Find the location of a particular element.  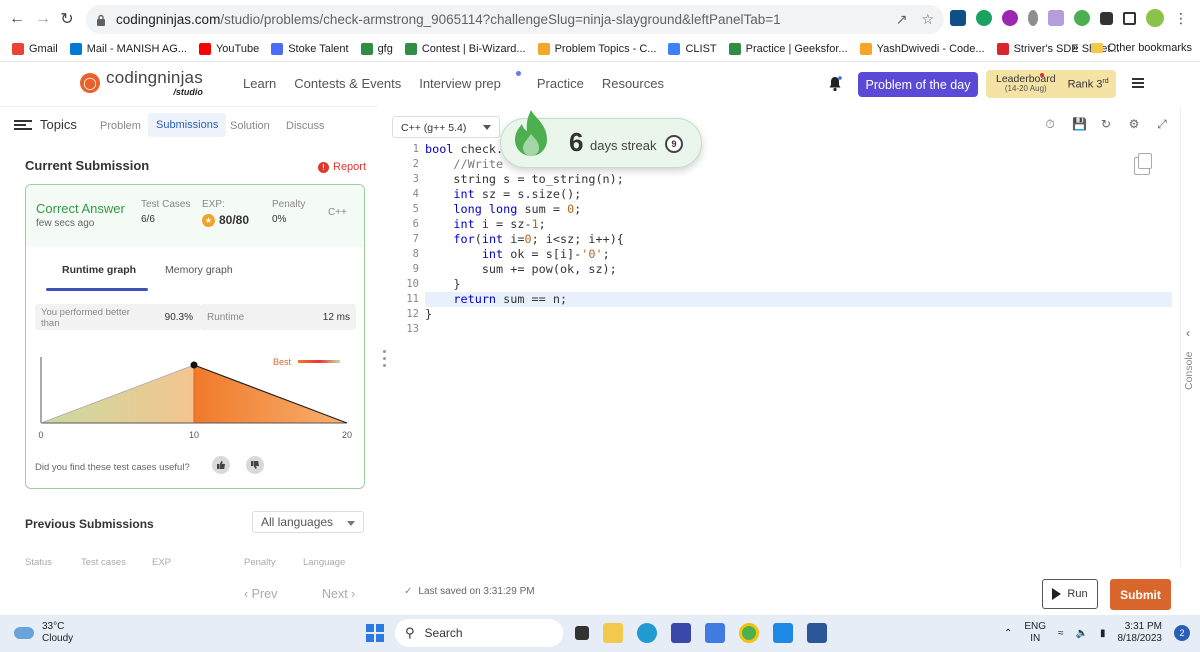

line-number: 4 is located at coordinates (415, 194).